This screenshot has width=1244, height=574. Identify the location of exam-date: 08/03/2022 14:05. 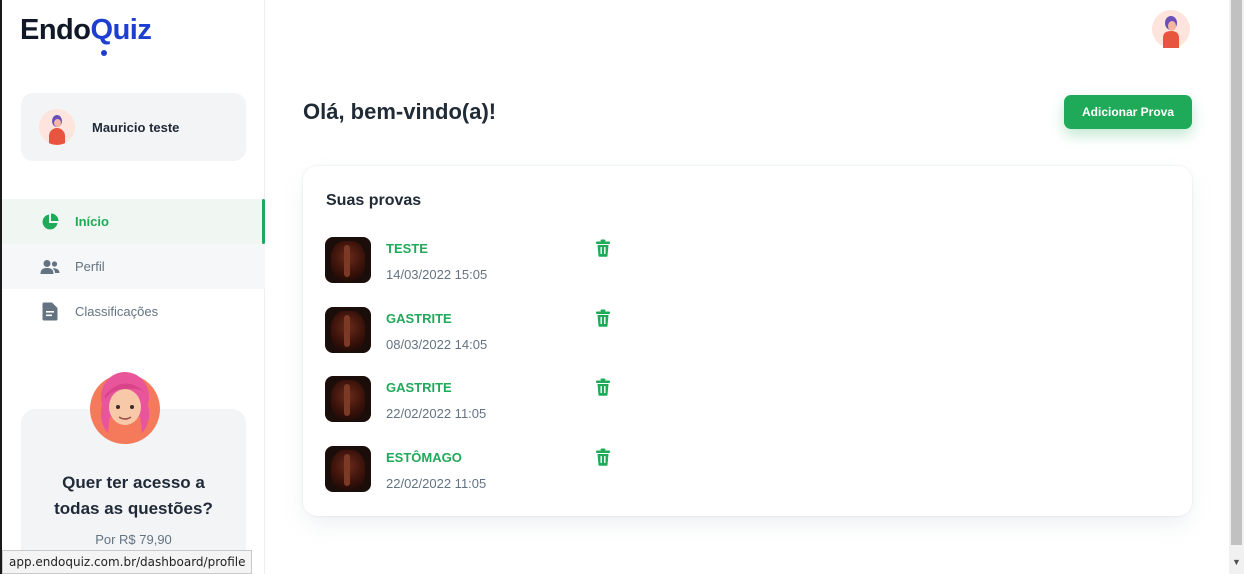
(437, 344).